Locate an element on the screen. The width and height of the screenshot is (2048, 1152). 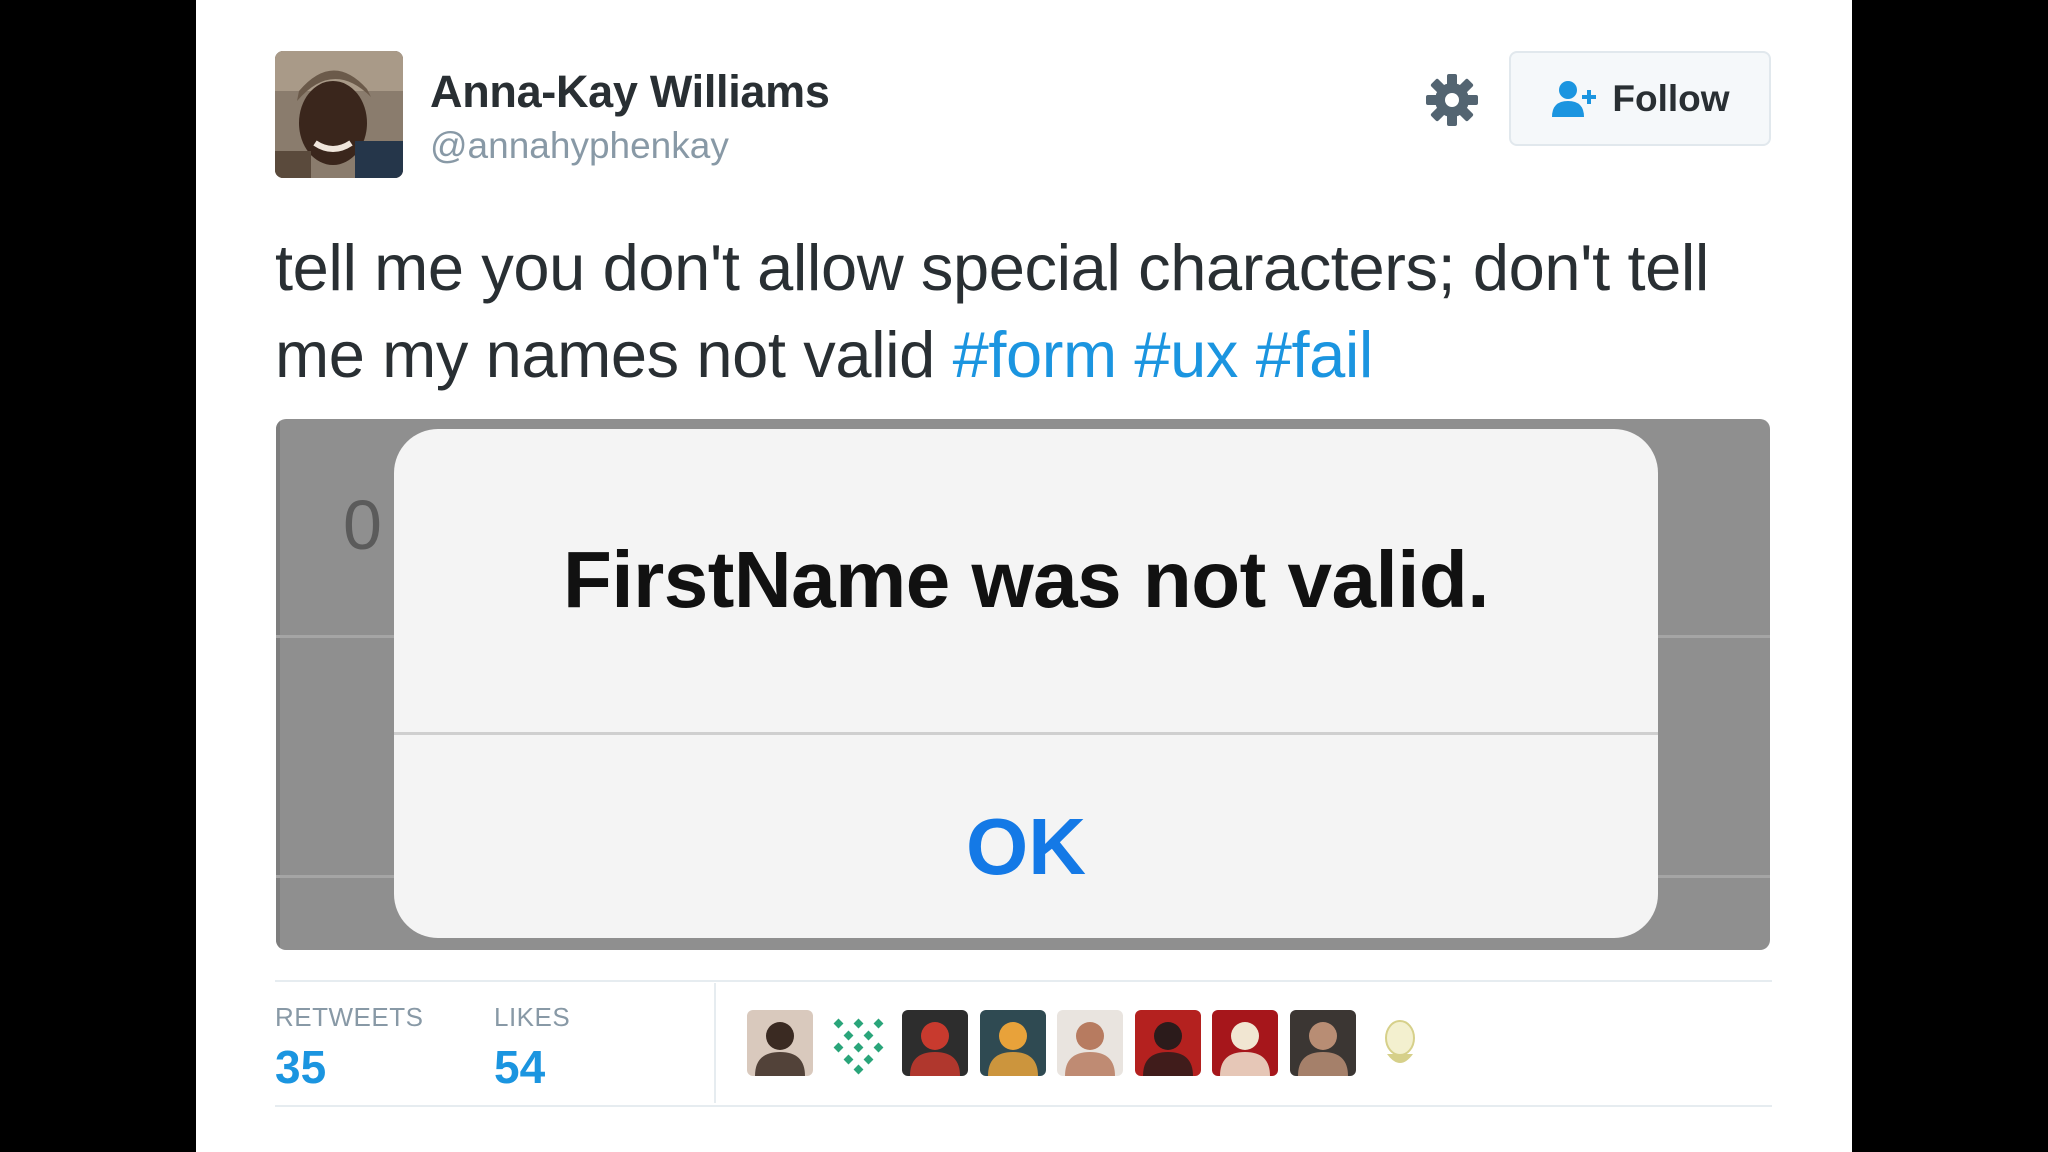
alert-message: FirstName was not valid. is located at coordinates (1026, 579).